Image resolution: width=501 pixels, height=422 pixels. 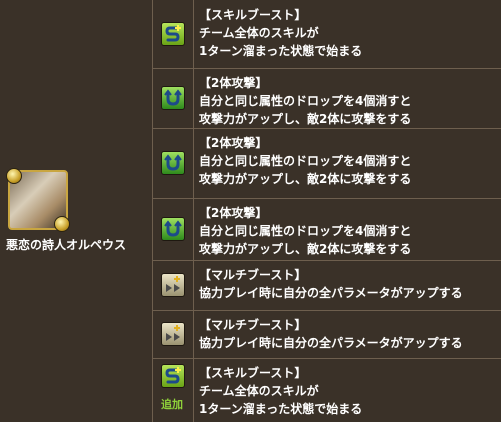 What do you see at coordinates (66, 245) in the screenshot?
I see `monster-name: 悪恋の詩人オルペウス` at bounding box center [66, 245].